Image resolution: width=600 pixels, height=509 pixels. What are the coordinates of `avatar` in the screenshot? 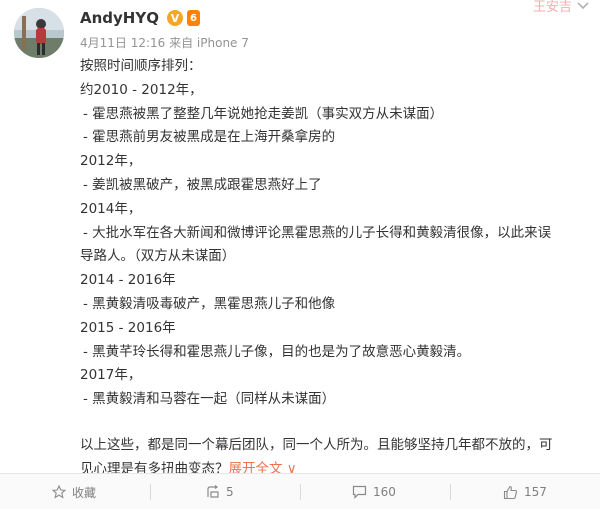 It's located at (39, 33).